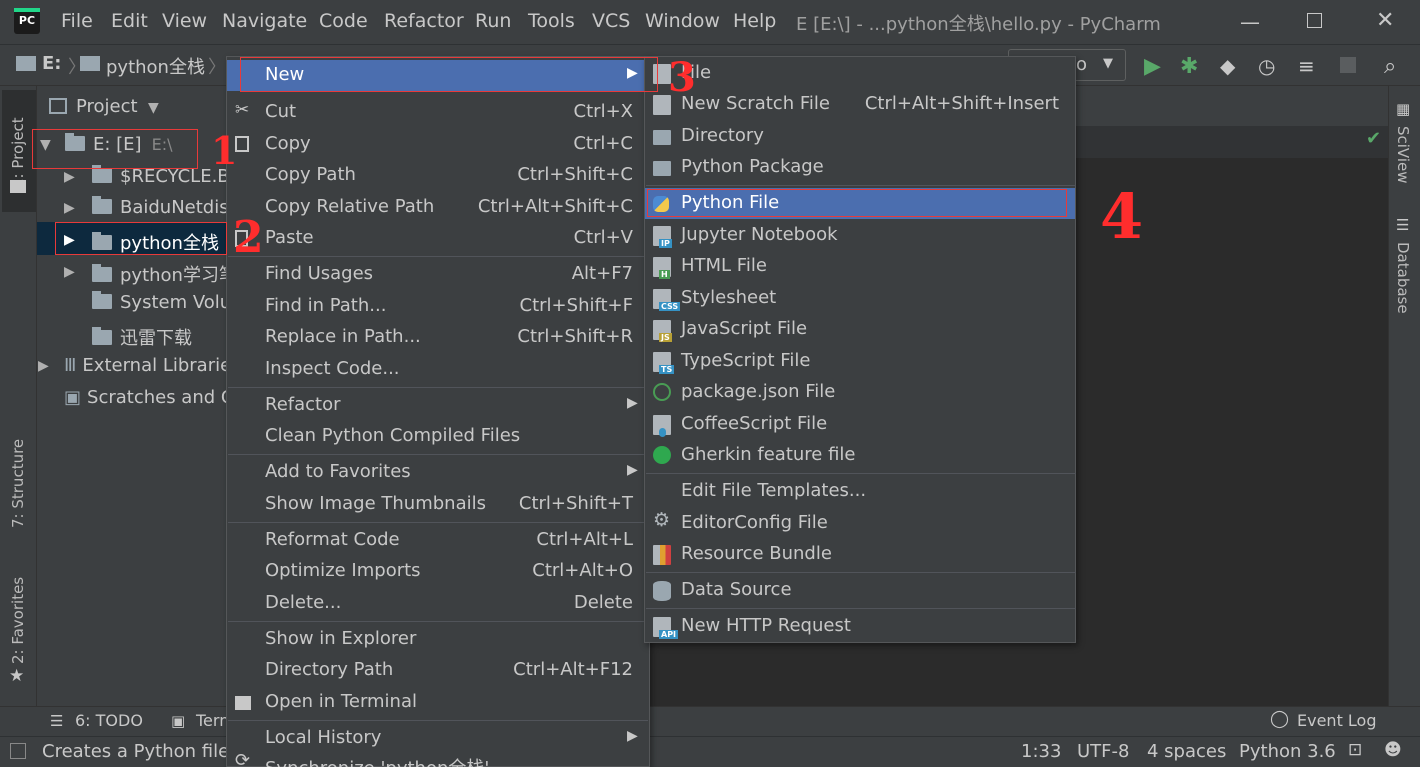 The height and width of the screenshot is (767, 1420). Describe the element at coordinates (754, 21) in the screenshot. I see `menu-help: Help` at that location.